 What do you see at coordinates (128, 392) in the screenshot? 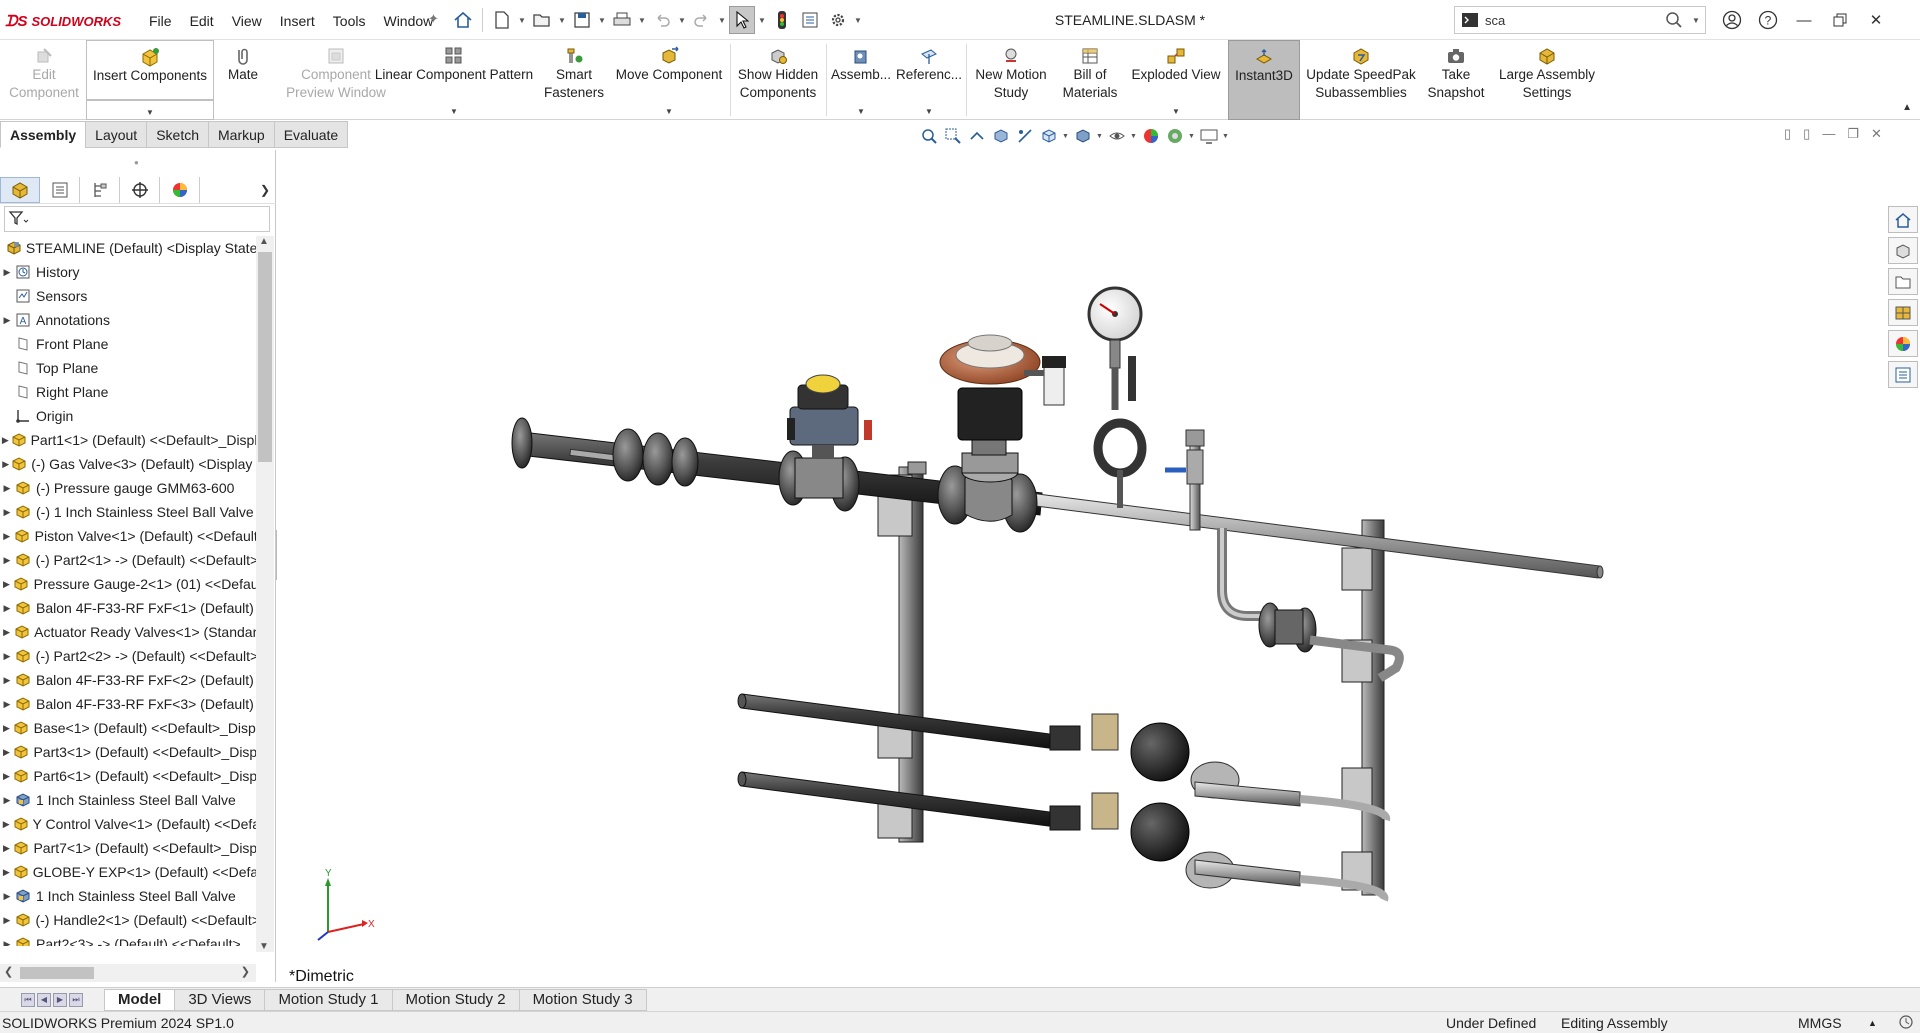
I see `tree-item: Right Plane` at bounding box center [128, 392].